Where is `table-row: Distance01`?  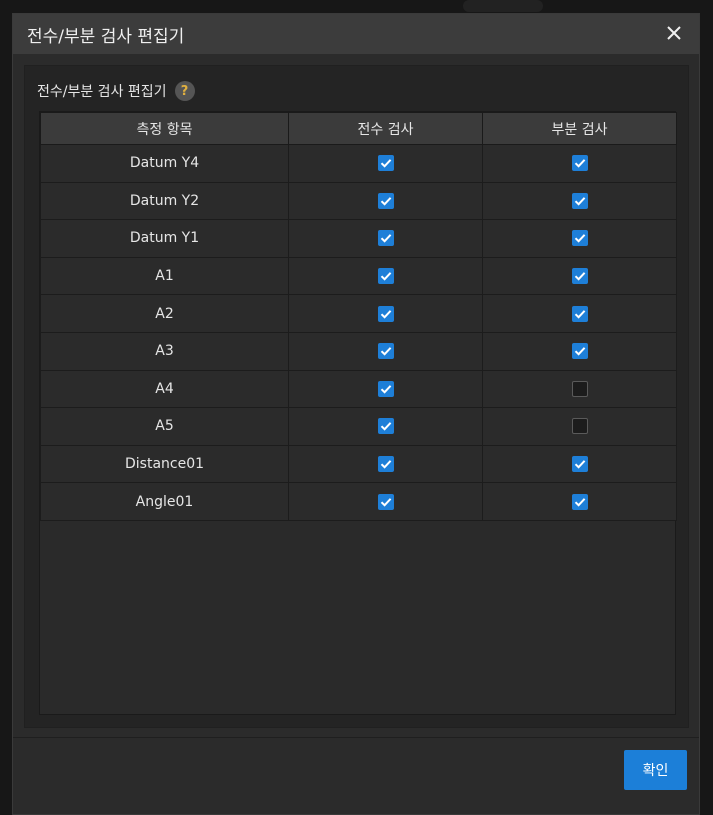 table-row: Distance01 is located at coordinates (358, 464).